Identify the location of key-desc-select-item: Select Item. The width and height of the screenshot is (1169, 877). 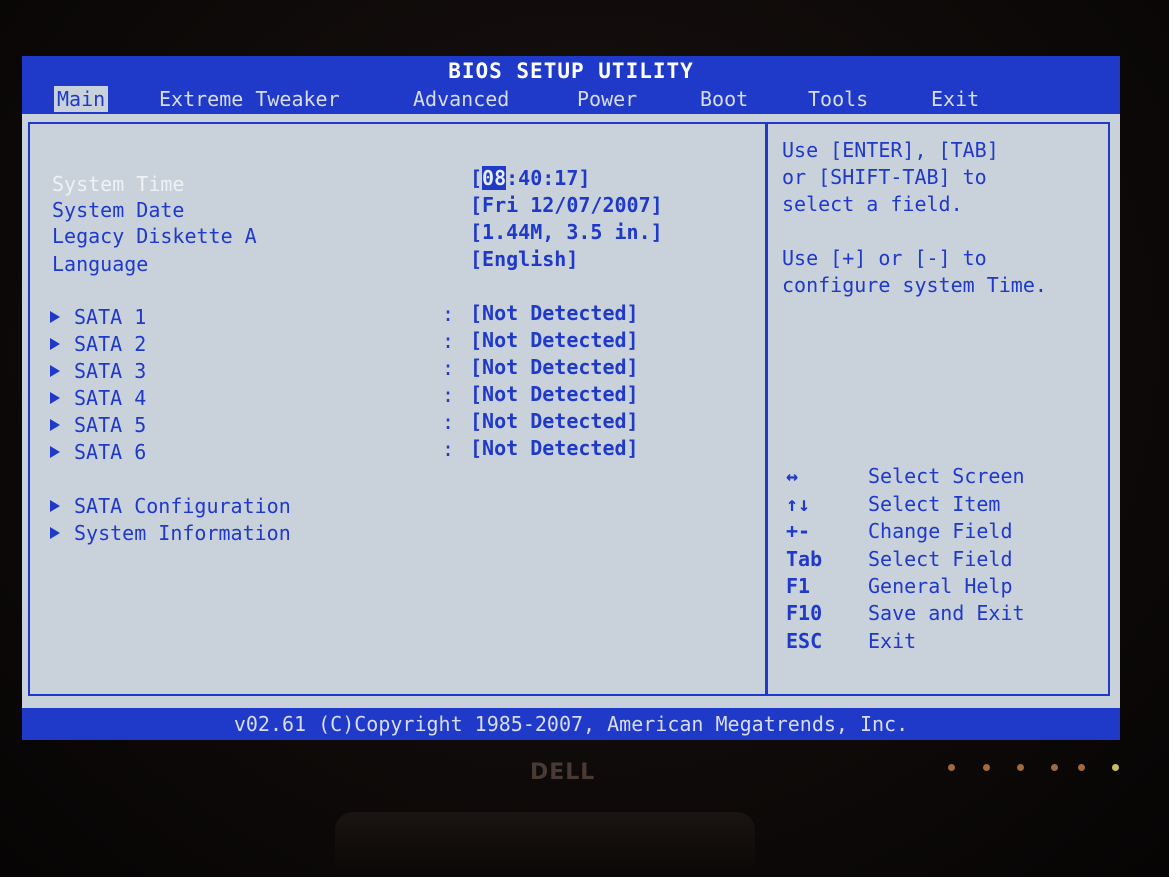
(934, 504).